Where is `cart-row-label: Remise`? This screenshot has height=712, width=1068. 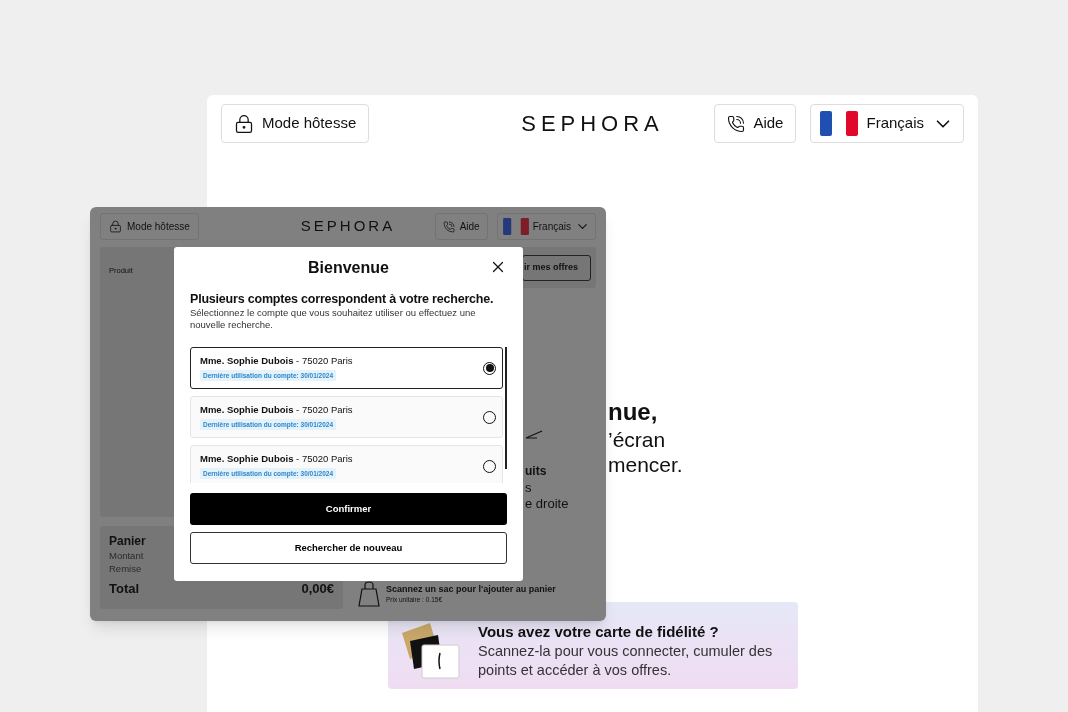
cart-row-label: Remise is located at coordinates (125, 568).